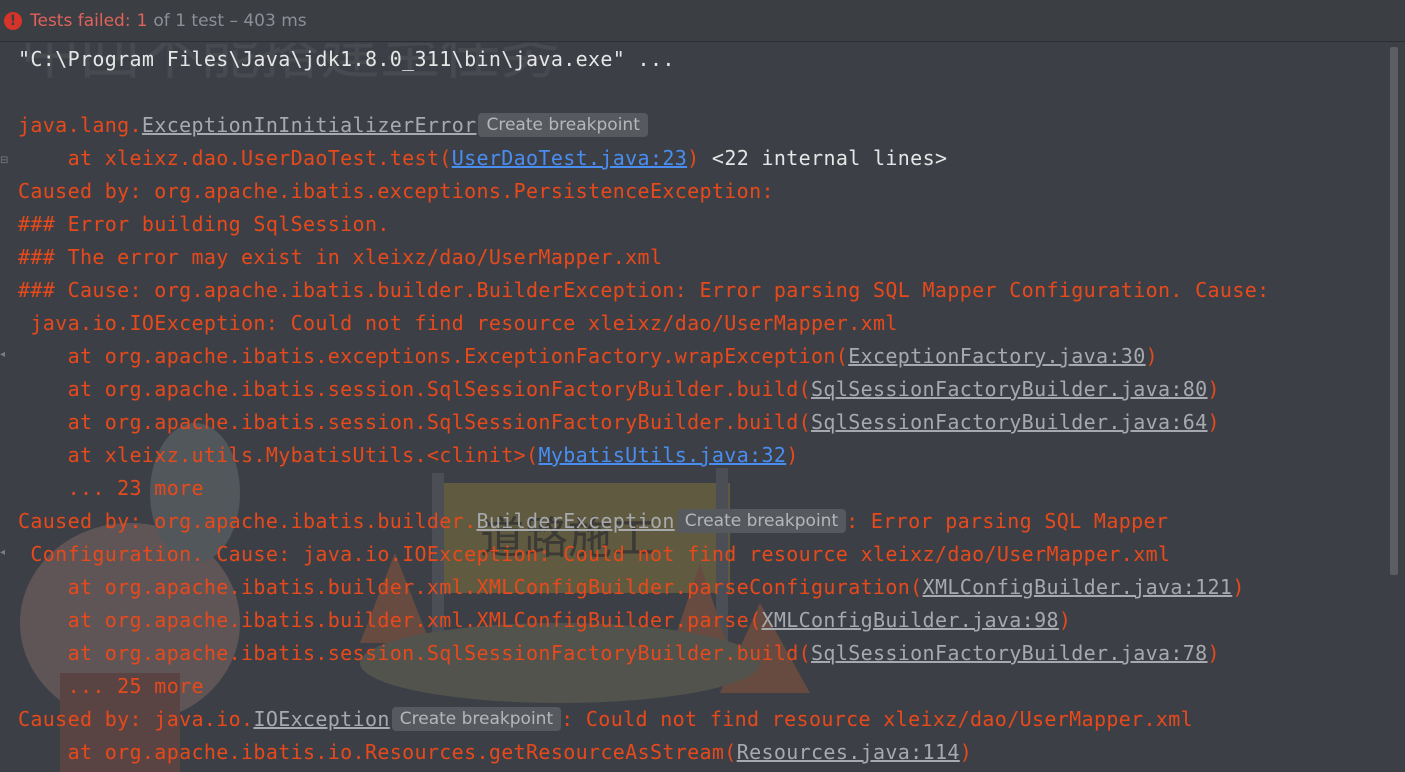 The width and height of the screenshot is (1405, 772). What do you see at coordinates (848, 752) in the screenshot?
I see `source-link: Resources.java:114` at bounding box center [848, 752].